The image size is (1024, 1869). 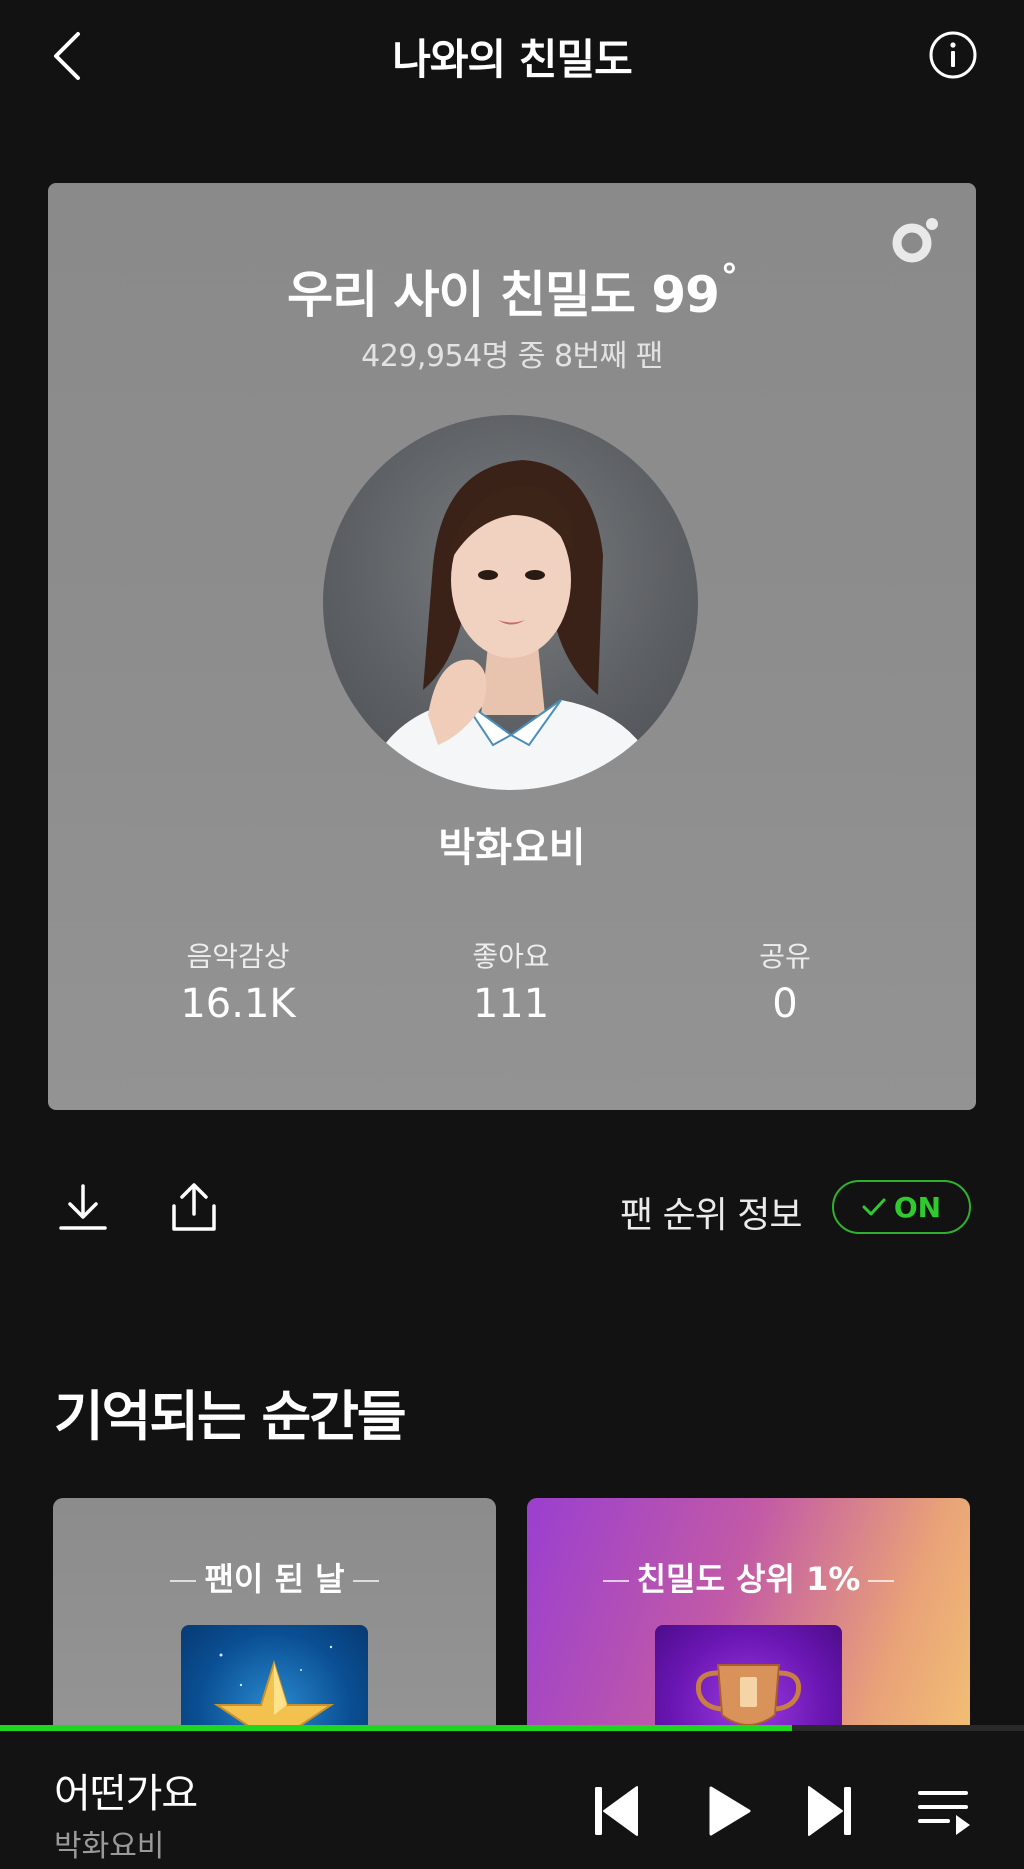 What do you see at coordinates (748, 1577) in the screenshot?
I see `memory-card-title: 친밀도 상위 1%` at bounding box center [748, 1577].